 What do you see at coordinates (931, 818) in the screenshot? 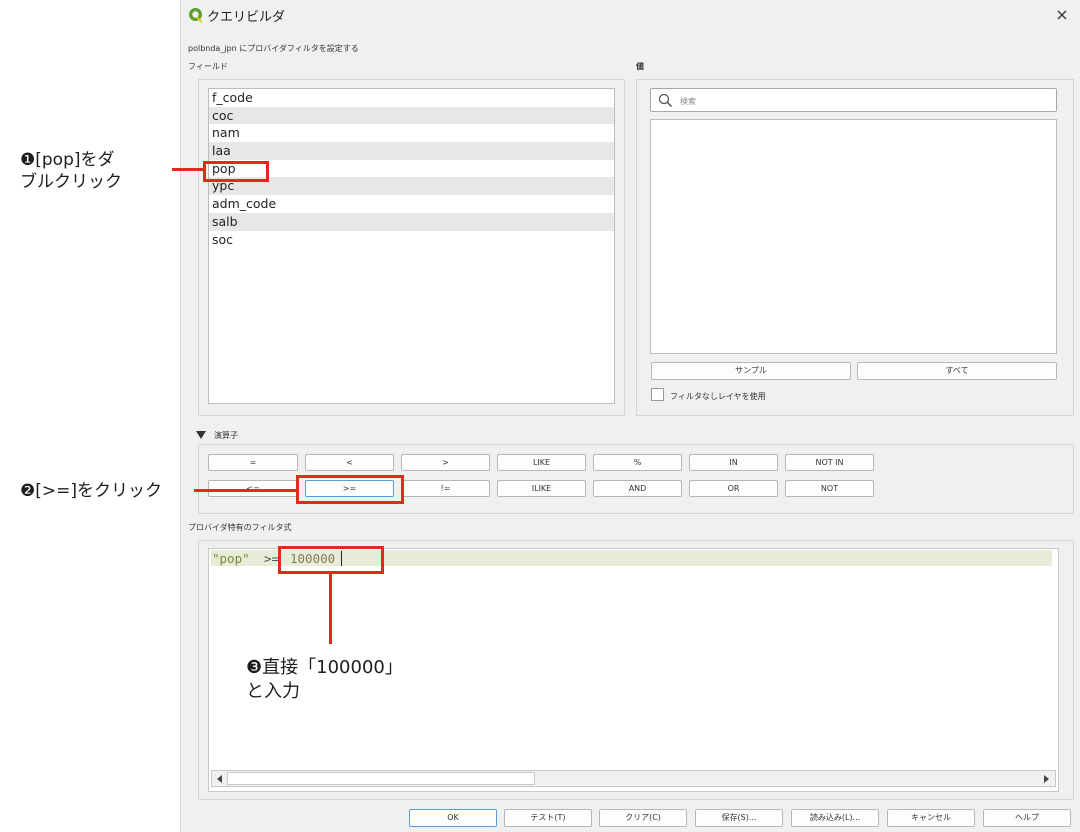
I see `cancel-button: キャンセル` at bounding box center [931, 818].